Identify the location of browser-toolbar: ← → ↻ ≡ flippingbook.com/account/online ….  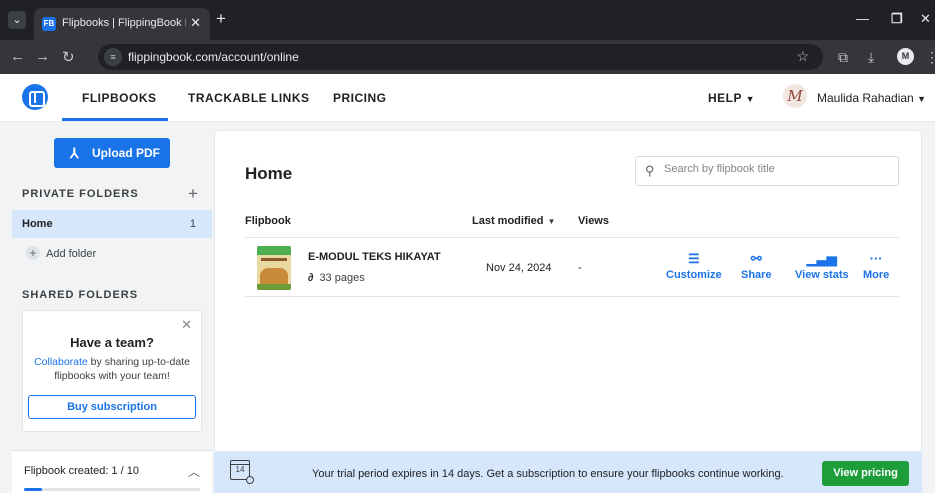
(467, 57).